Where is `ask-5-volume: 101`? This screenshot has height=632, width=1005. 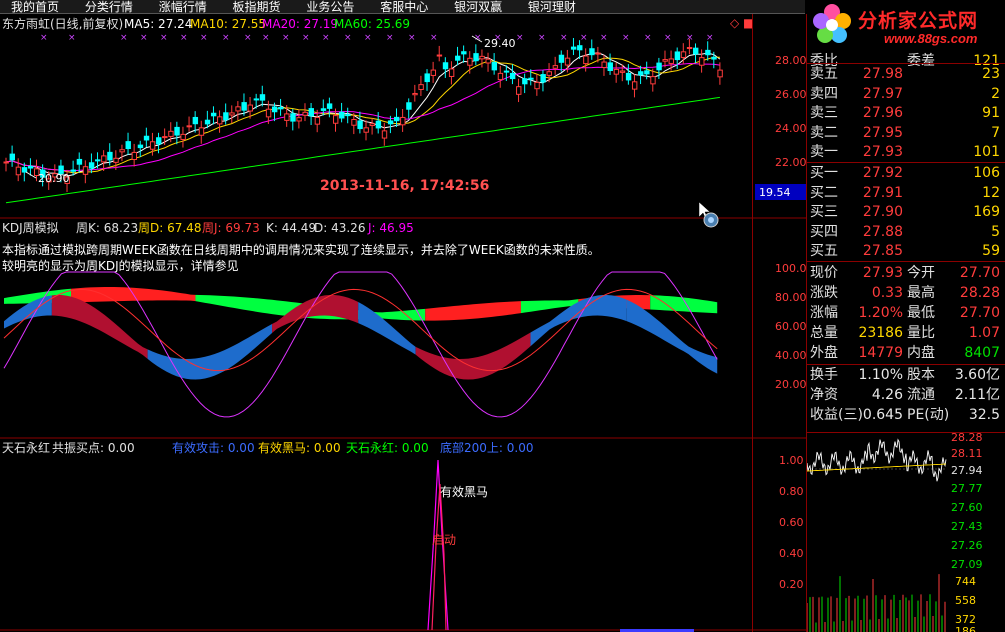 ask-5-volume: 101 is located at coordinates (986, 152).